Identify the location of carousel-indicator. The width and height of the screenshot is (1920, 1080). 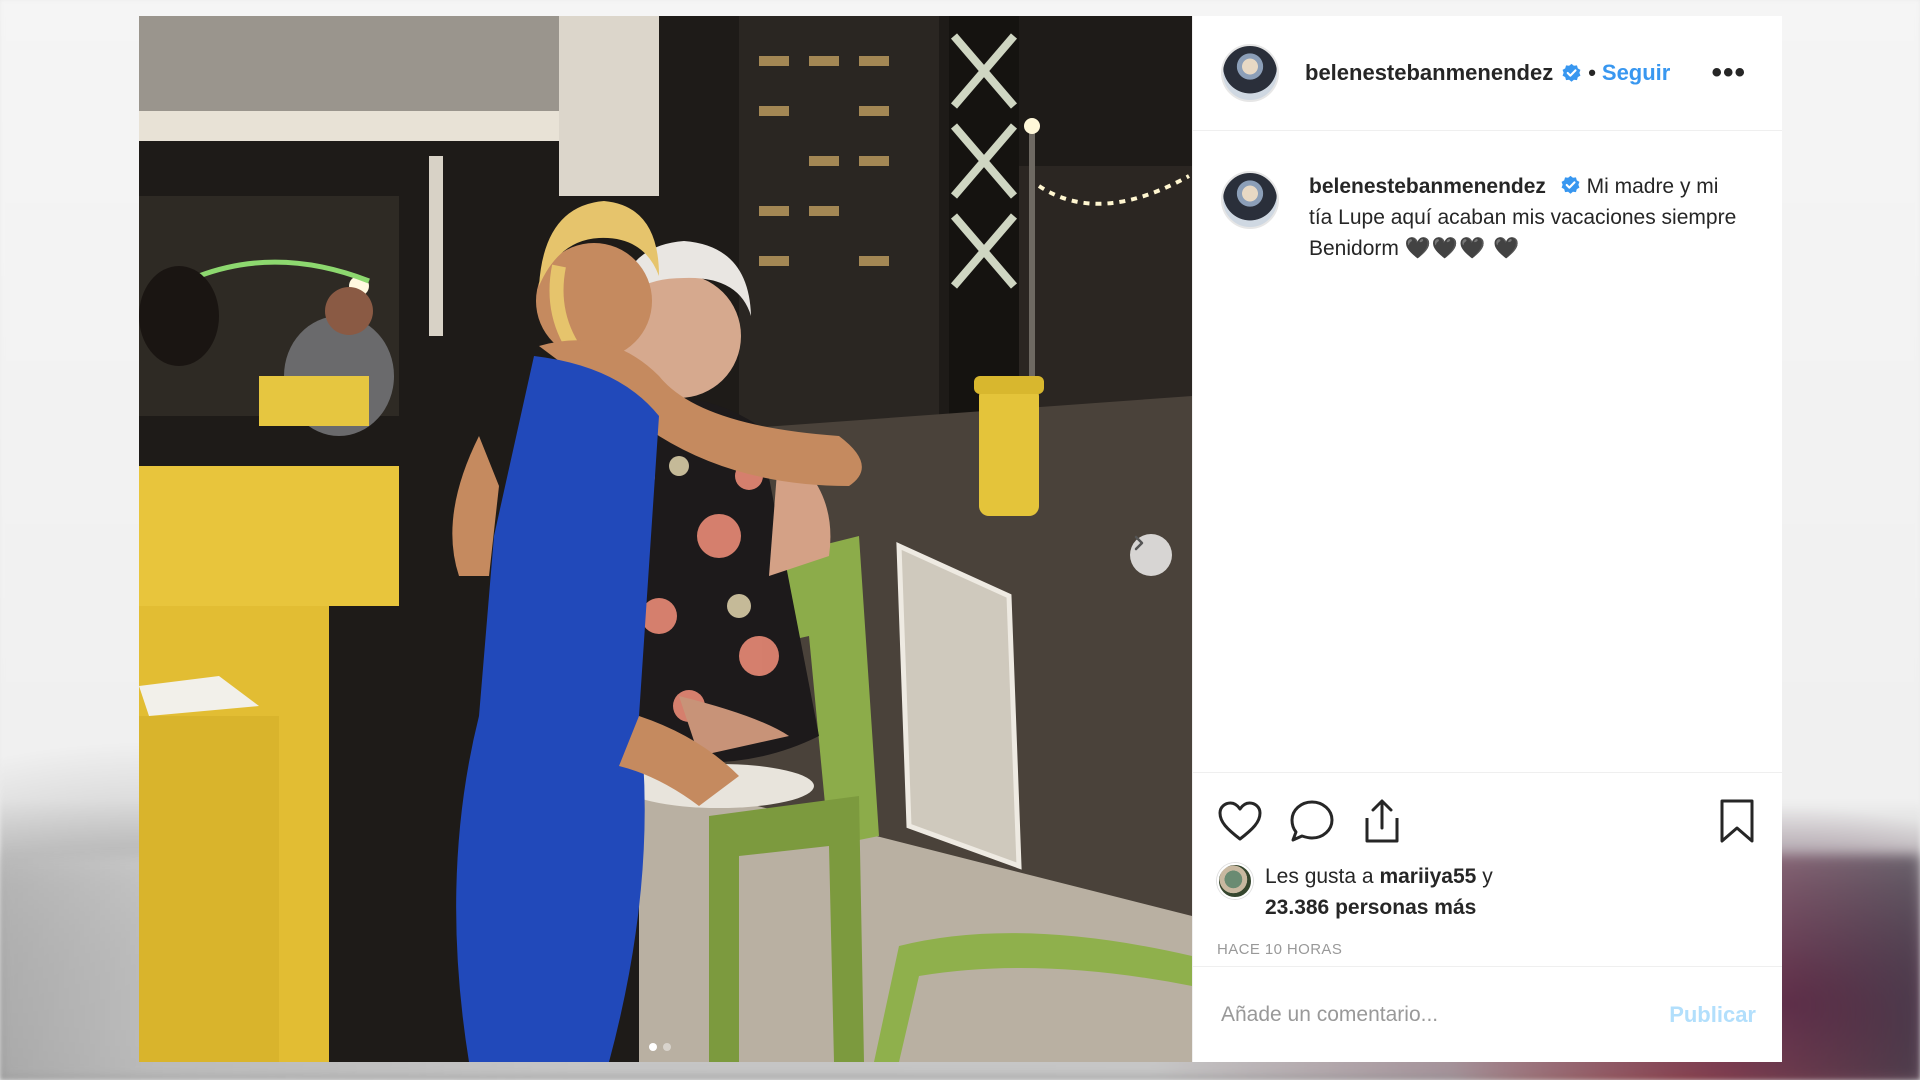
(660, 1047).